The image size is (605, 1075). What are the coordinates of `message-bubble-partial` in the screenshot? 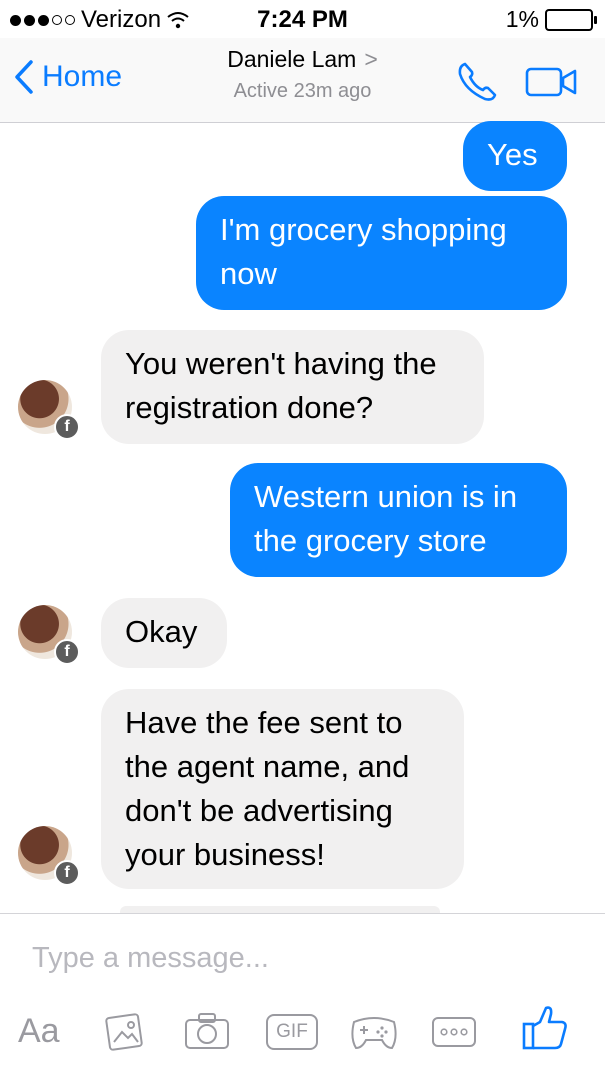 It's located at (280, 909).